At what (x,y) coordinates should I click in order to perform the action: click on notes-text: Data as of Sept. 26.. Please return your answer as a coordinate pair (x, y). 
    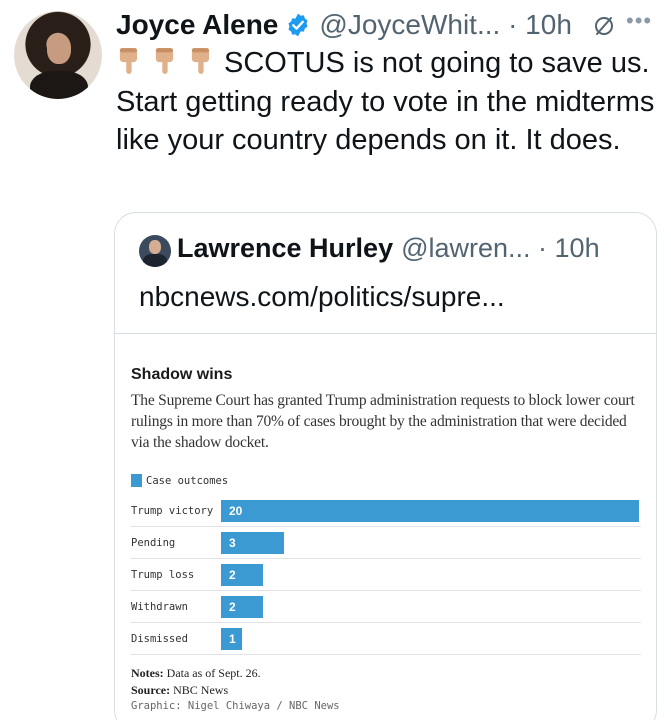
    Looking at the image, I should click on (213, 673).